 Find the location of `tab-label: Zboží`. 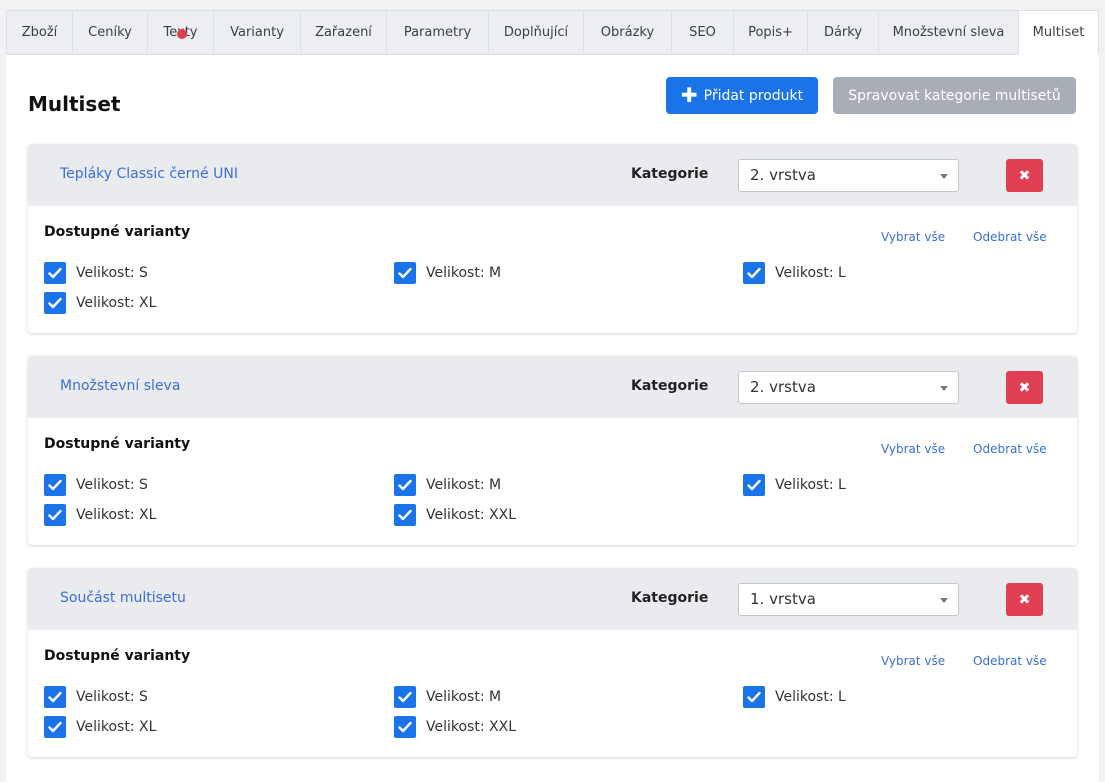

tab-label: Zboží is located at coordinates (39, 32).